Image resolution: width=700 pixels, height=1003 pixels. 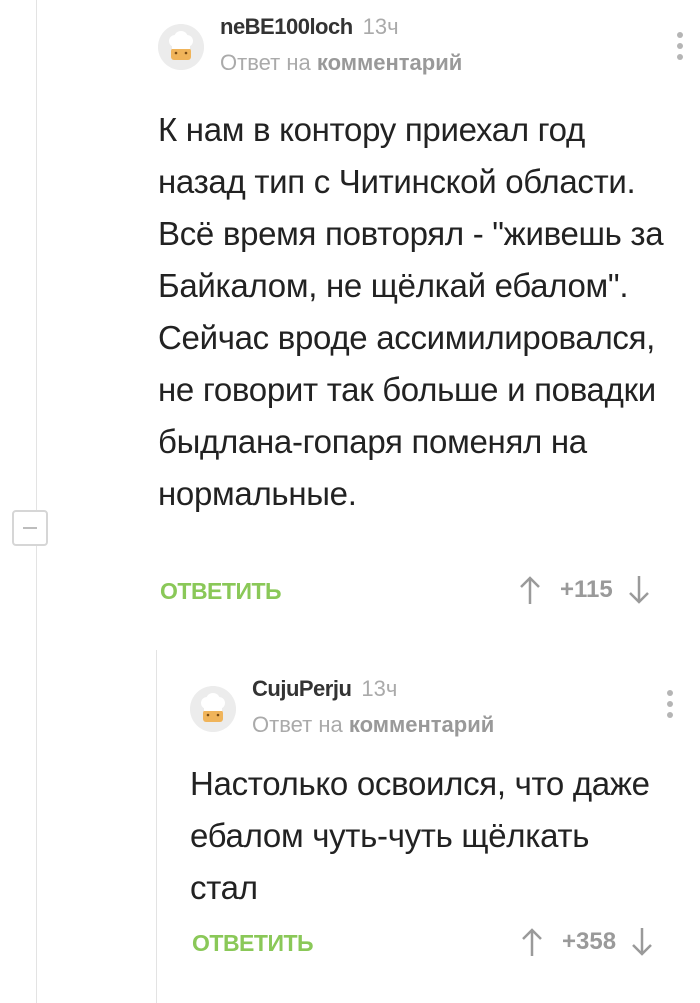 What do you see at coordinates (302, 688) in the screenshot?
I see `username-link: CujuPerju` at bounding box center [302, 688].